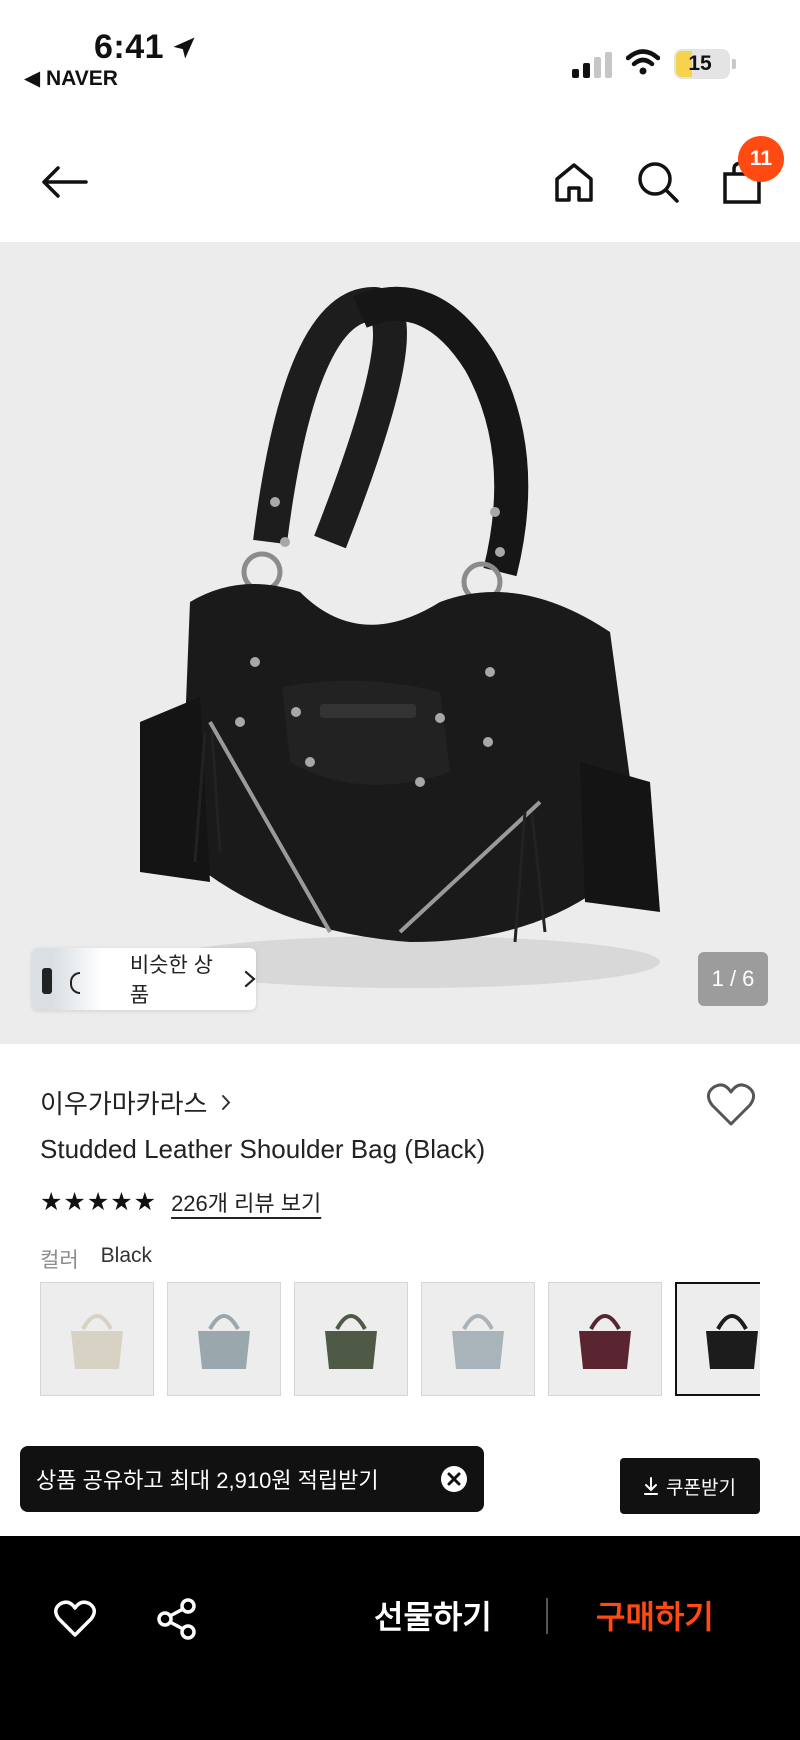  Describe the element at coordinates (655, 1615) in the screenshot. I see `buy-button: 구매하기` at that location.